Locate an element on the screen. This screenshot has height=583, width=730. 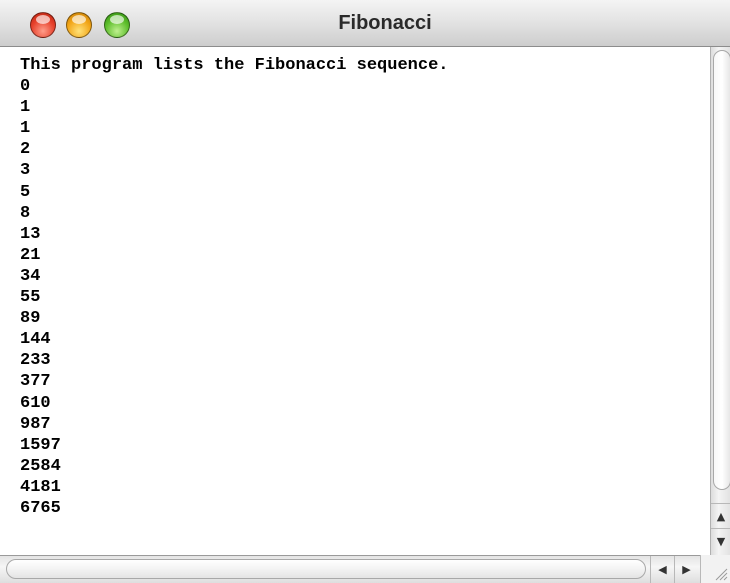
console-output-line: 6765 is located at coordinates (40, 508).